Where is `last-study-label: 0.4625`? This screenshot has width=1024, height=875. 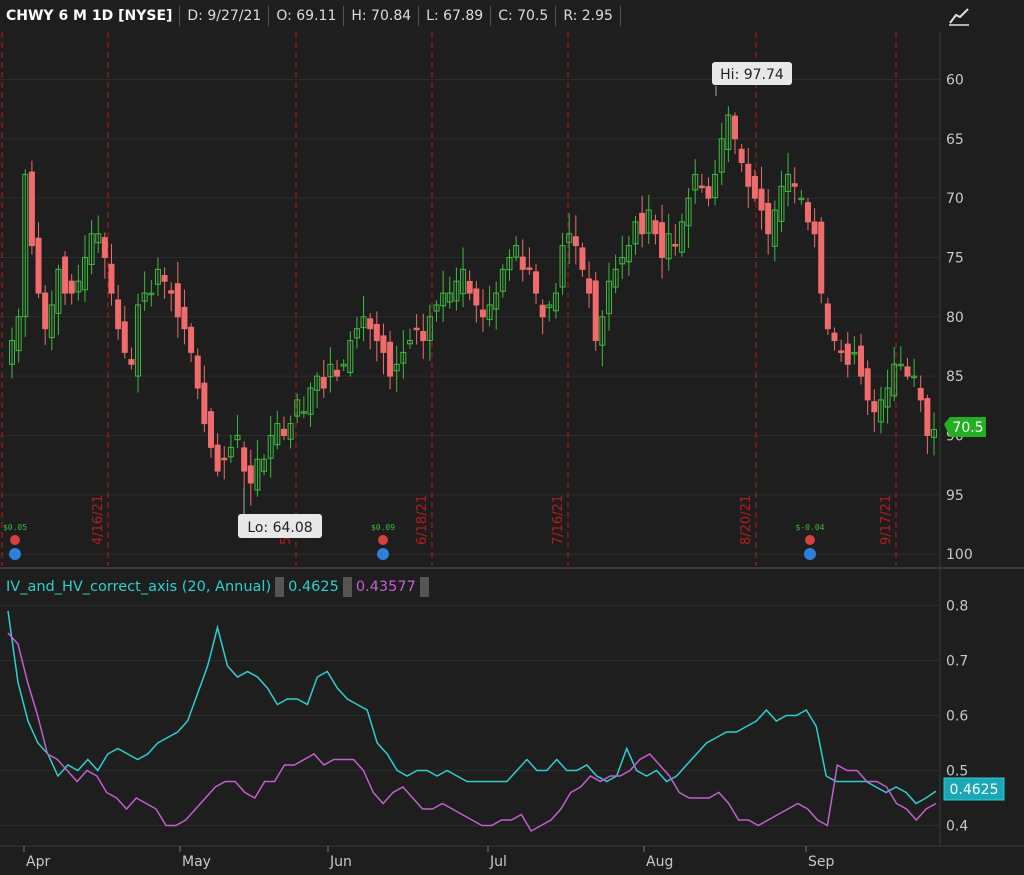
last-study-label: 0.4625 is located at coordinates (974, 790).